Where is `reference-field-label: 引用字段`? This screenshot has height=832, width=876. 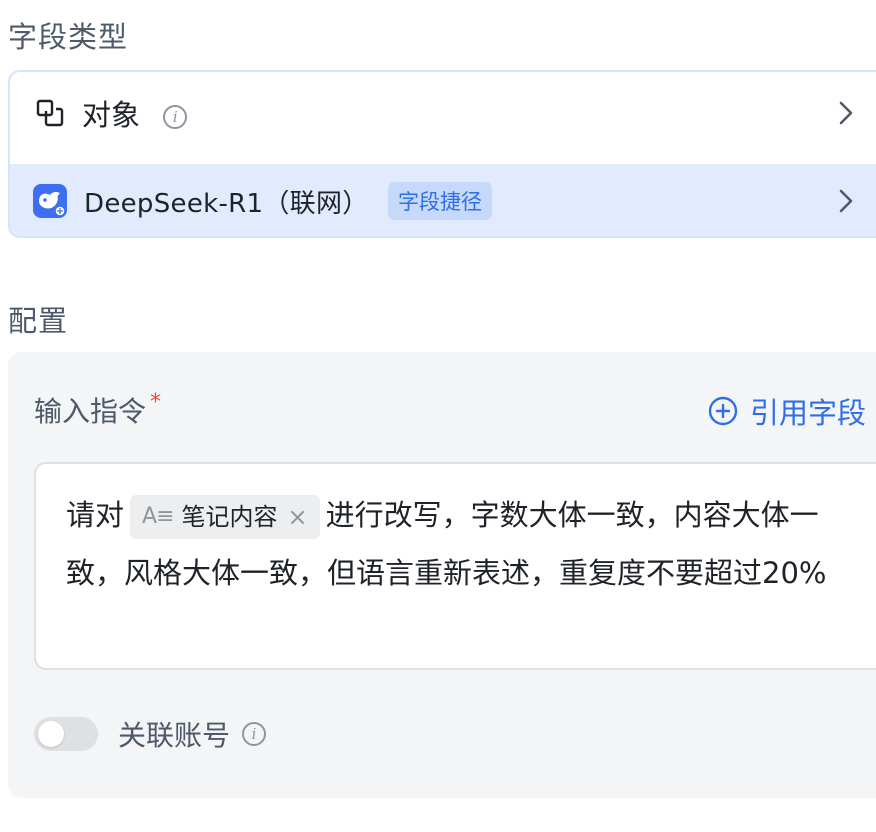 reference-field-label: 引用字段 is located at coordinates (808, 413).